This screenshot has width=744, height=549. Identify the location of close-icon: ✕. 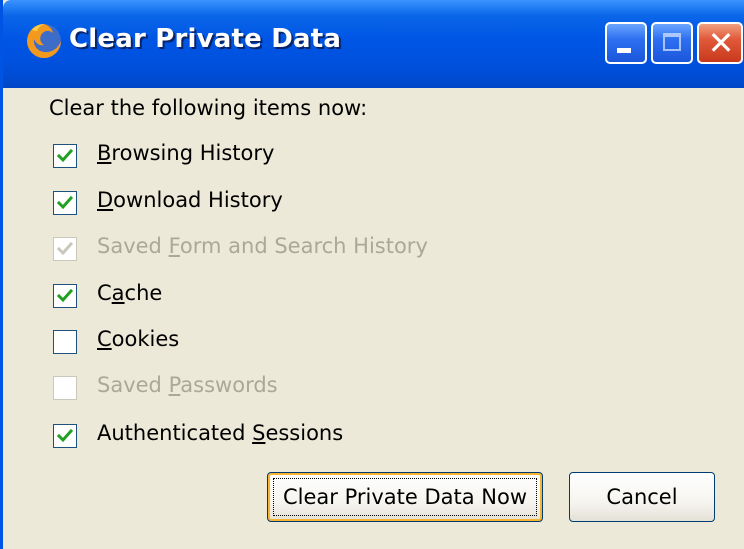
(721, 43).